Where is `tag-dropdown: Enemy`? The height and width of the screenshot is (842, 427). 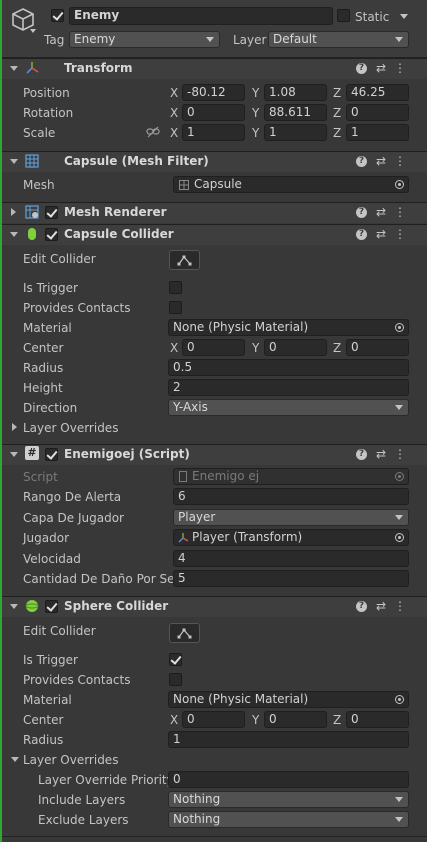
tag-dropdown: Enemy is located at coordinates (144, 39).